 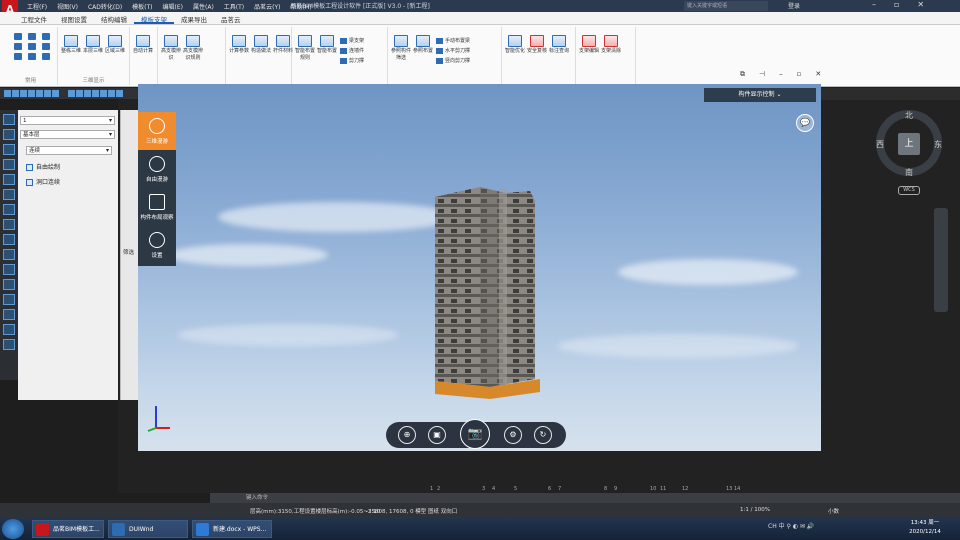 I want to click on viewer-maximize-icon: ▫, so click(x=799, y=74).